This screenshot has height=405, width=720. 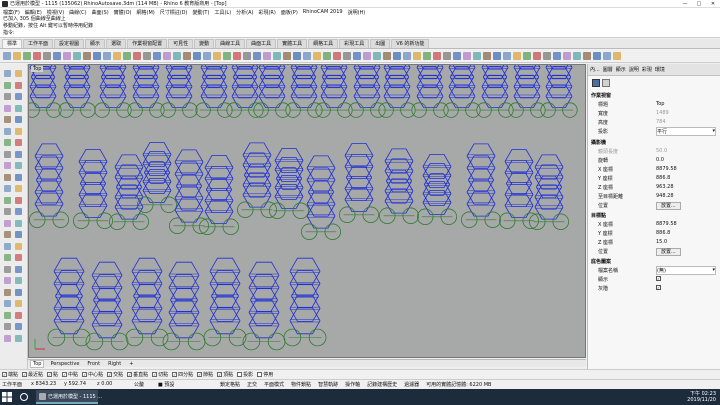 What do you see at coordinates (292, 43) in the screenshot?
I see `toolbar-tab: 實體工具` at bounding box center [292, 43].